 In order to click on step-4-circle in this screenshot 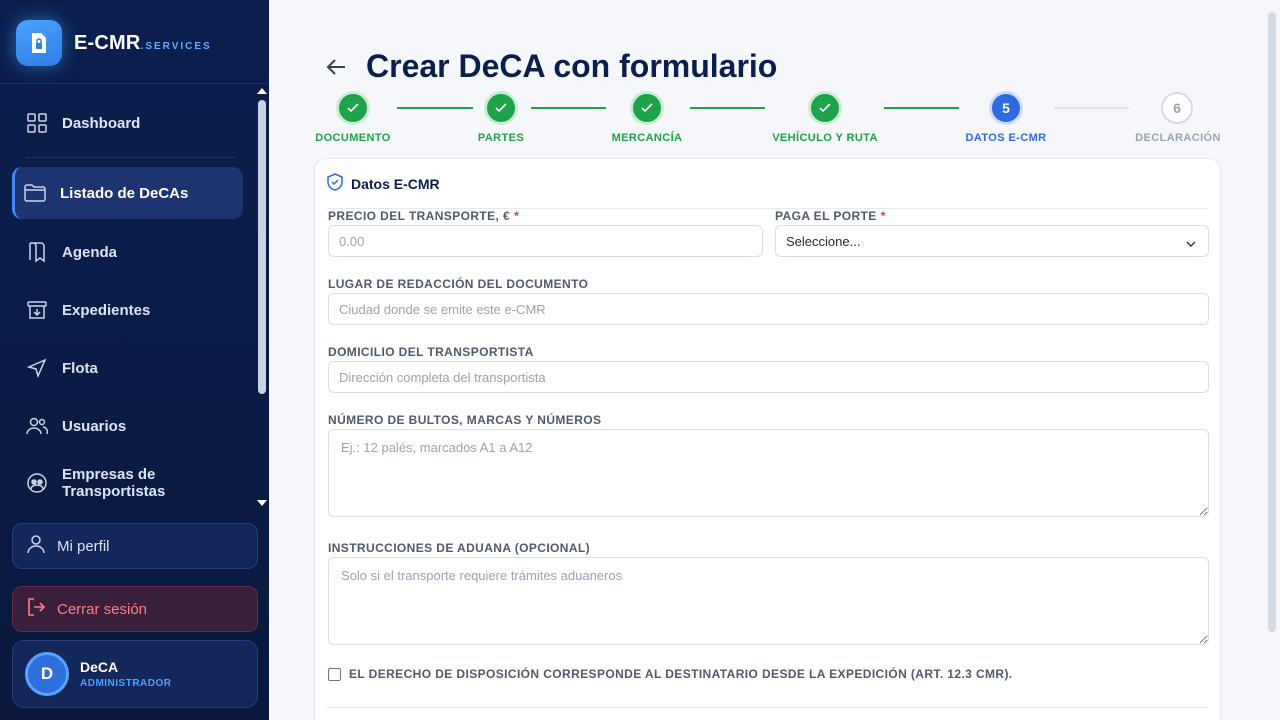, I will do `click(825, 108)`.